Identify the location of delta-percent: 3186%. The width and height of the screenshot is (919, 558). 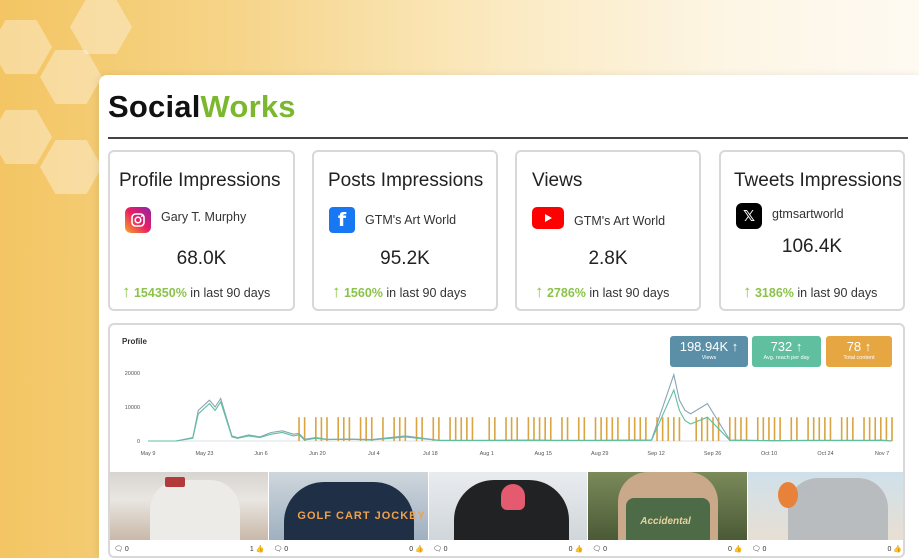
(774, 293).